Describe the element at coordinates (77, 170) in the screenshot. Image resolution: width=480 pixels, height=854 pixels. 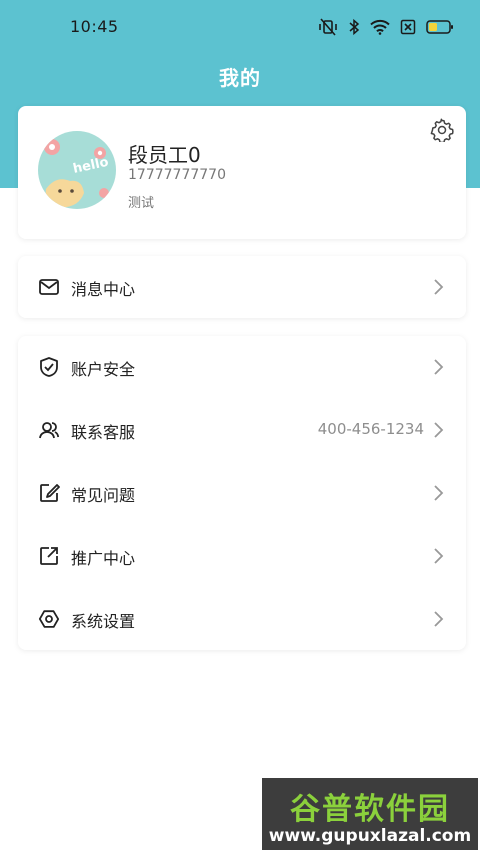
I see `avatar: hello` at that location.